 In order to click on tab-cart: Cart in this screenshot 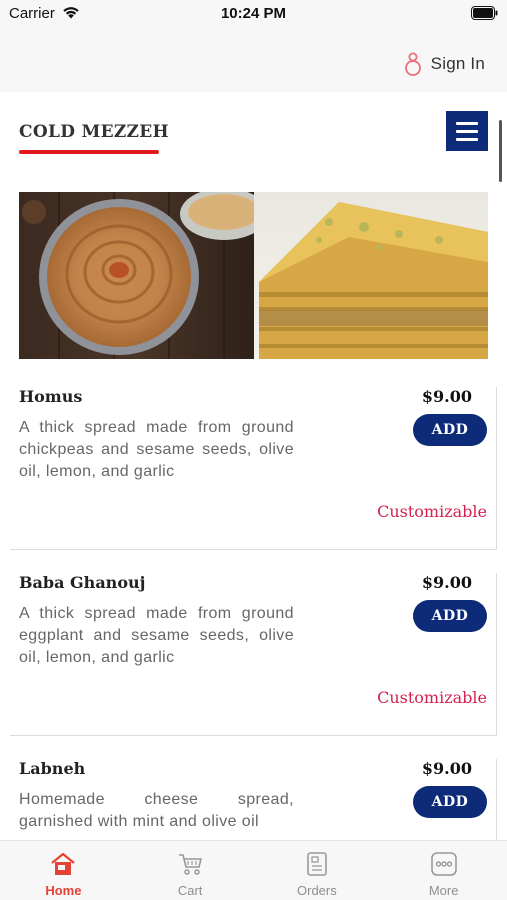, I will do `click(190, 870)`.